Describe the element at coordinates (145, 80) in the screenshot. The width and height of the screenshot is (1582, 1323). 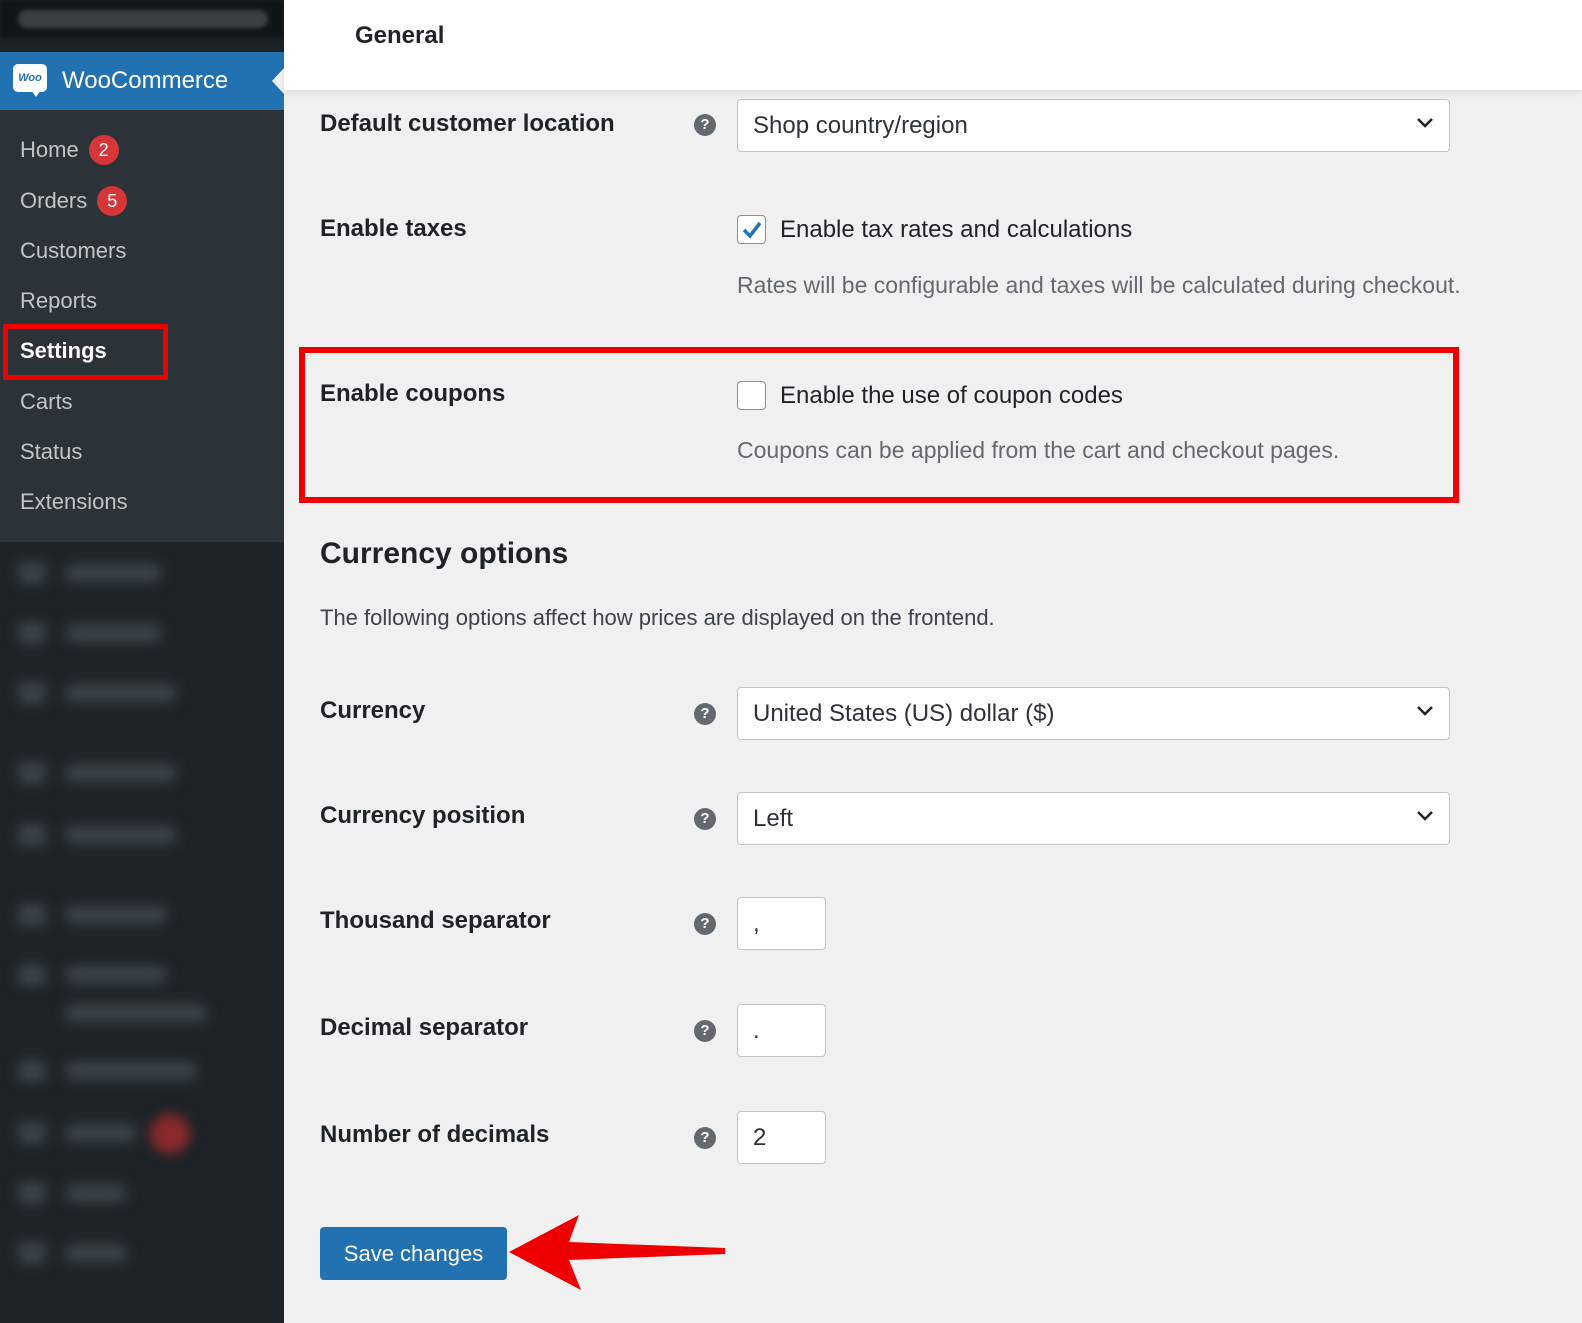
I see `woocommerce-title: WooCommerce` at that location.